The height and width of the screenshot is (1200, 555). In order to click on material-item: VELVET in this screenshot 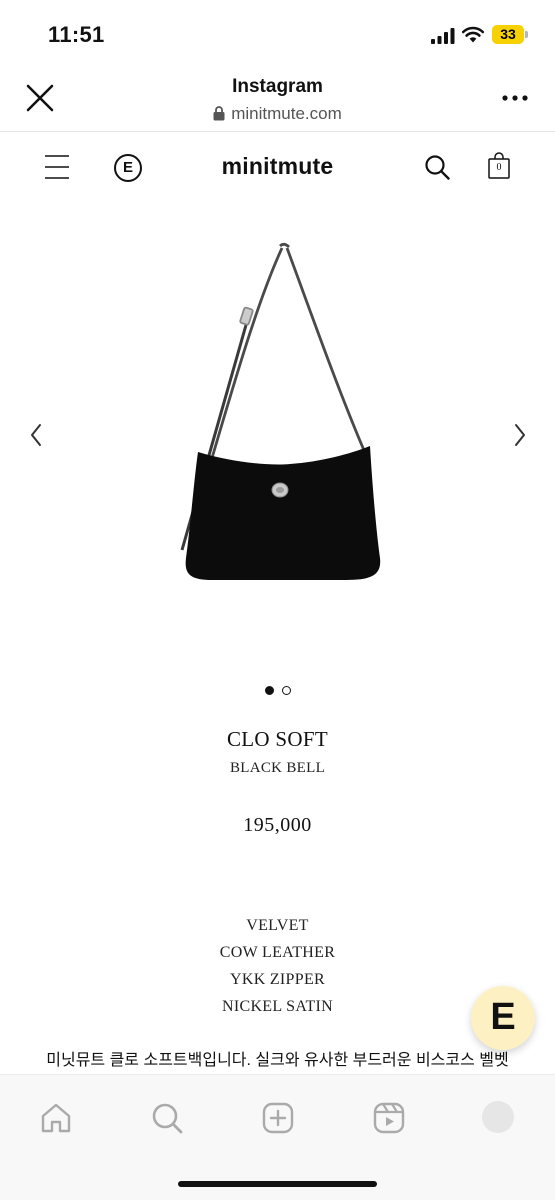, I will do `click(277, 925)`.